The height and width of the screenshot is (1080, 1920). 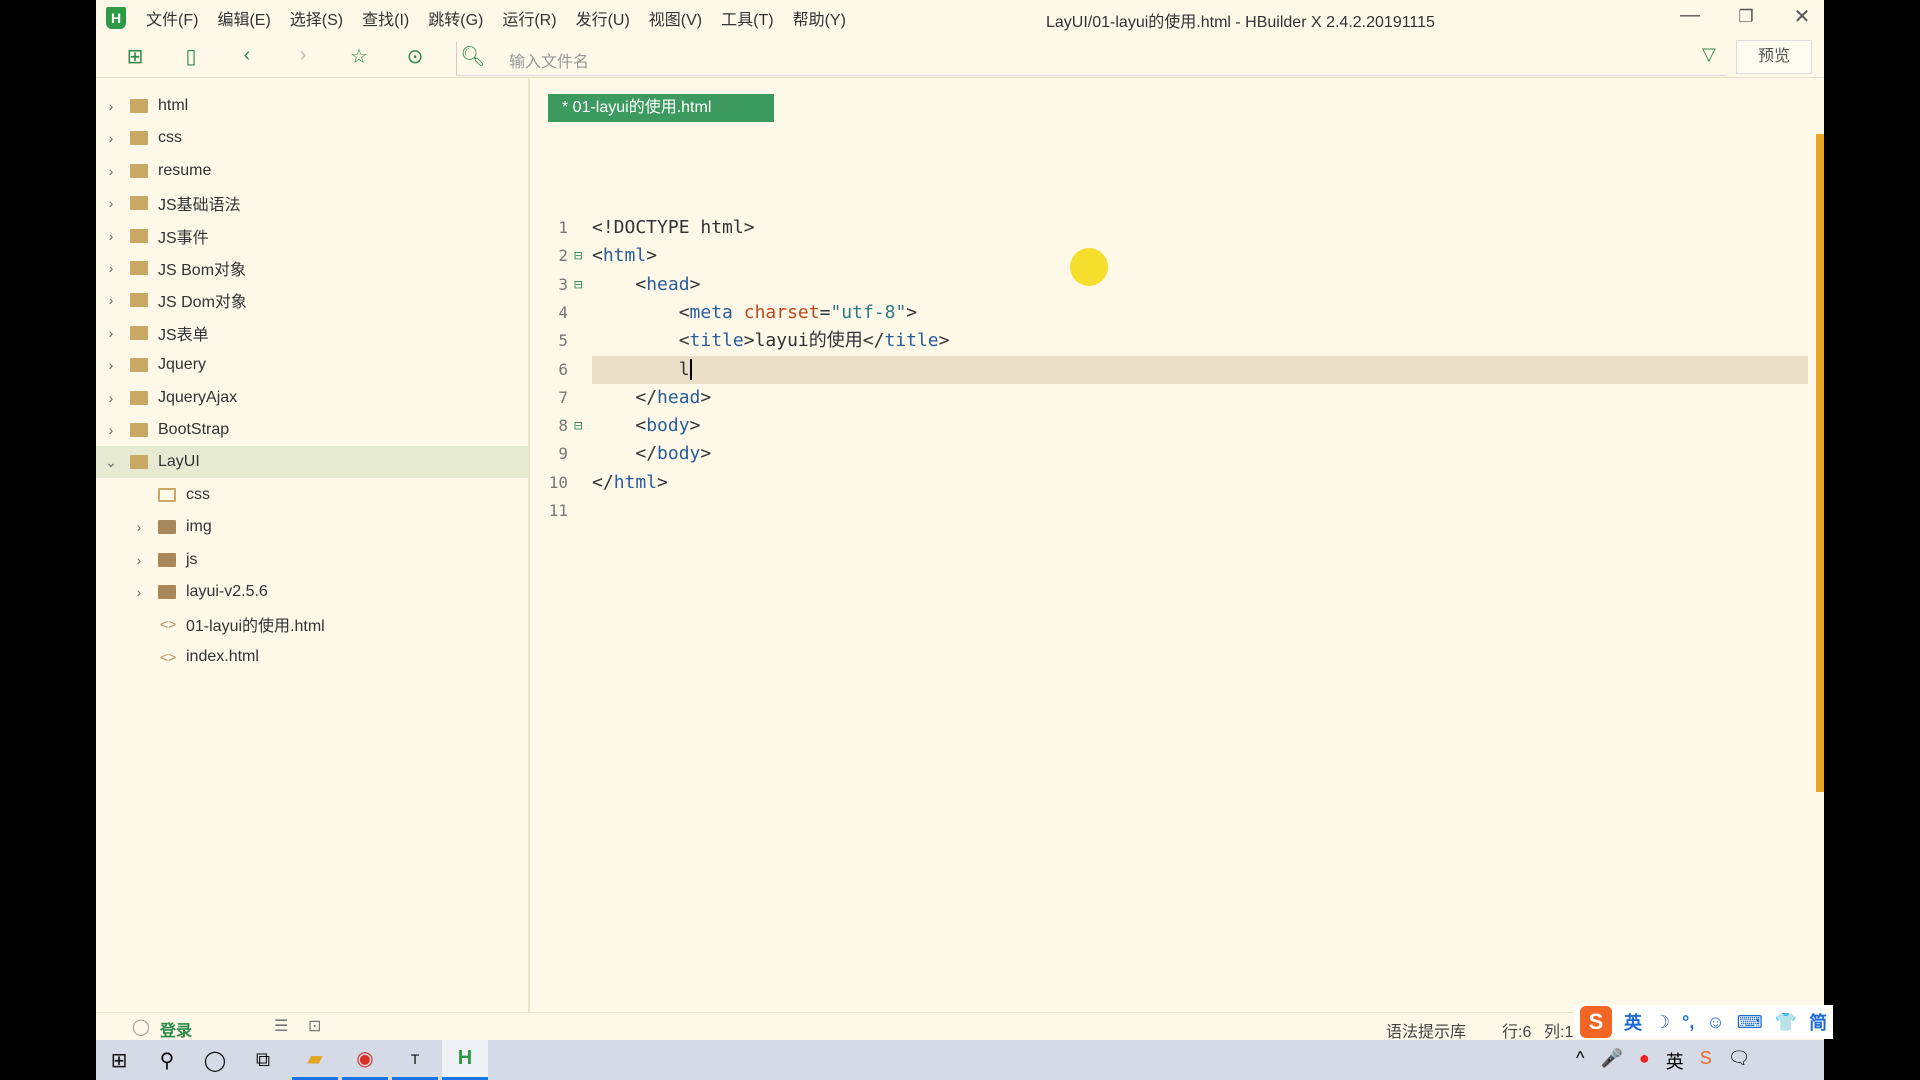 What do you see at coordinates (1704, 1022) in the screenshot?
I see `ime-toolbar: S 英 ☽ °, ☺ ⌨ 👕 简` at bounding box center [1704, 1022].